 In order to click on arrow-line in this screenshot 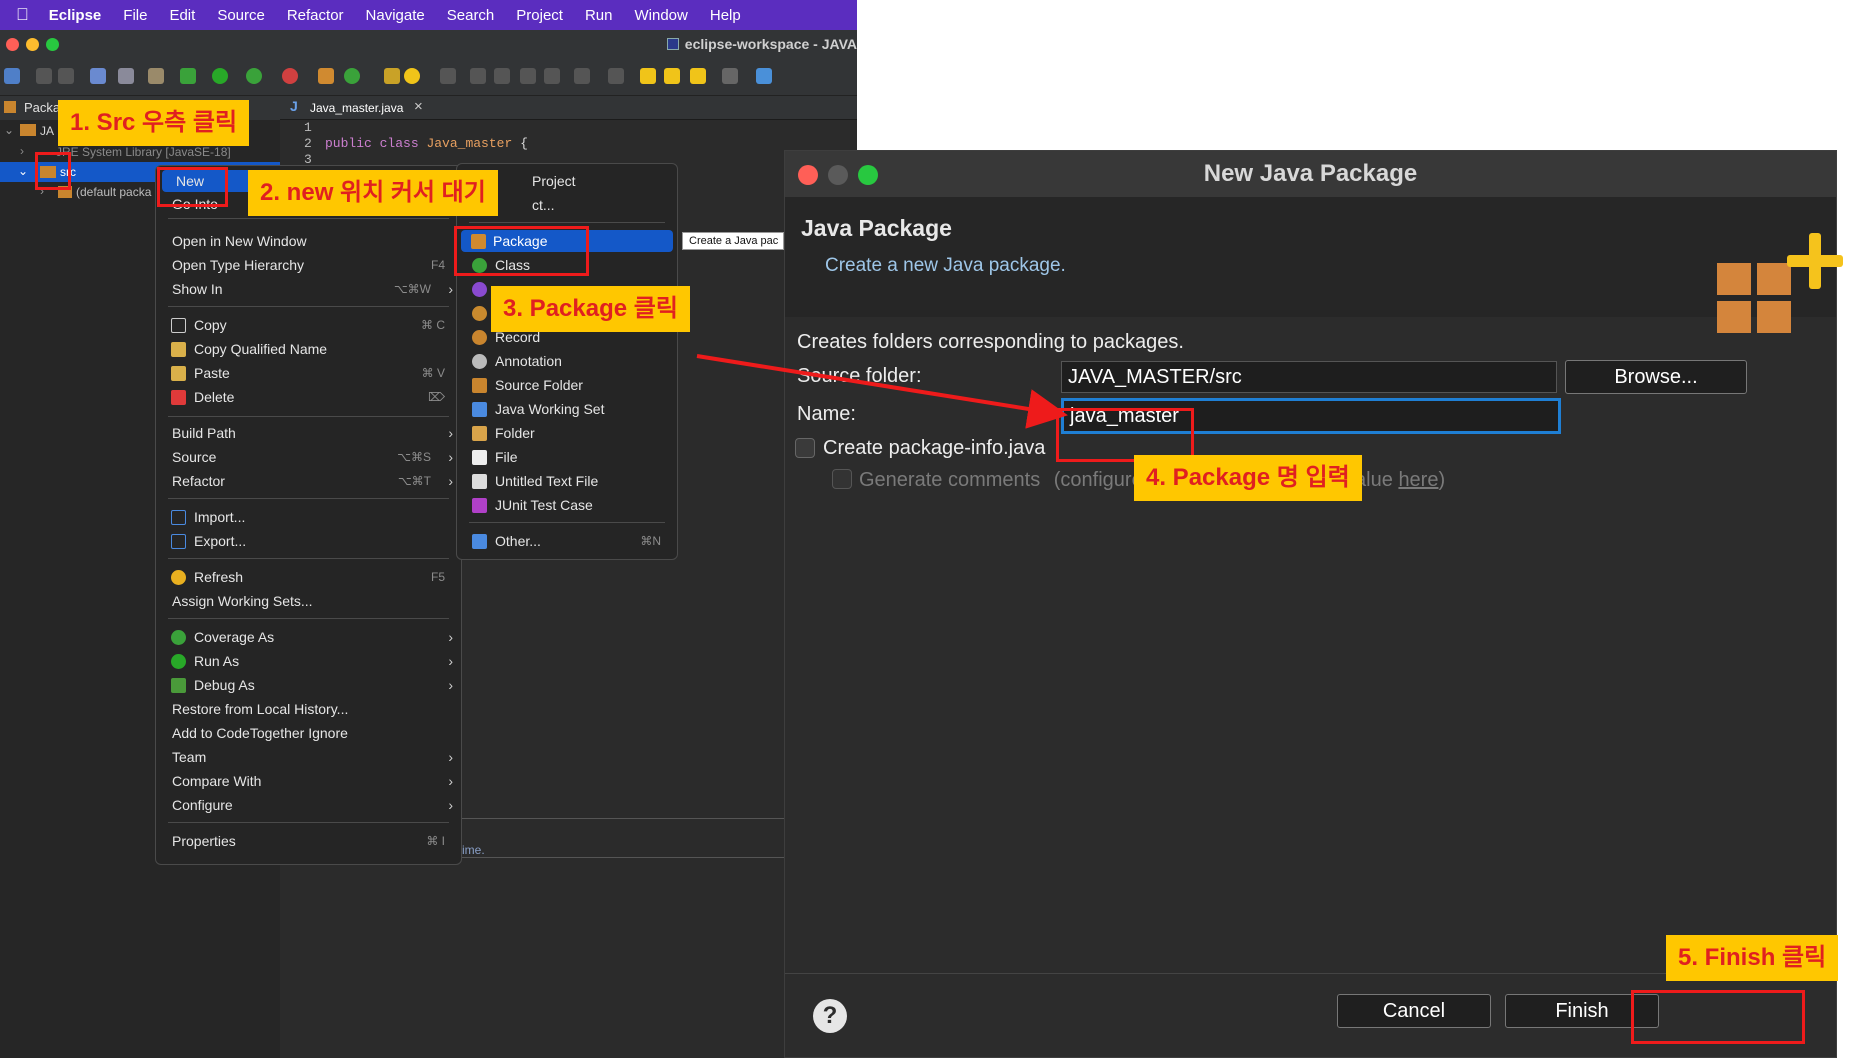, I will do `click(882, 391)`.